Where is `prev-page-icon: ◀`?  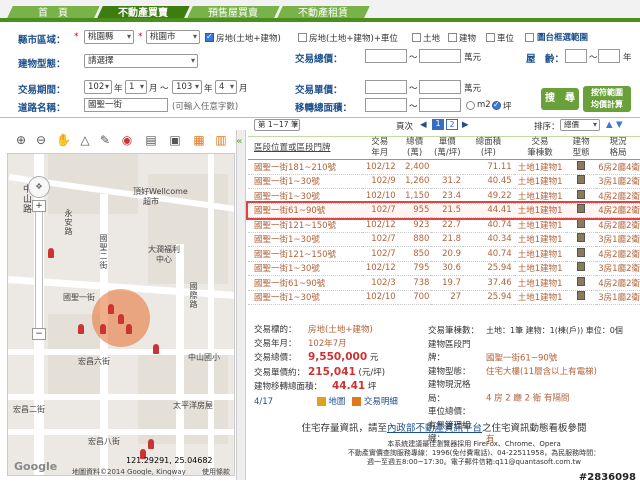
prev-page-icon: ◀ is located at coordinates (423, 125).